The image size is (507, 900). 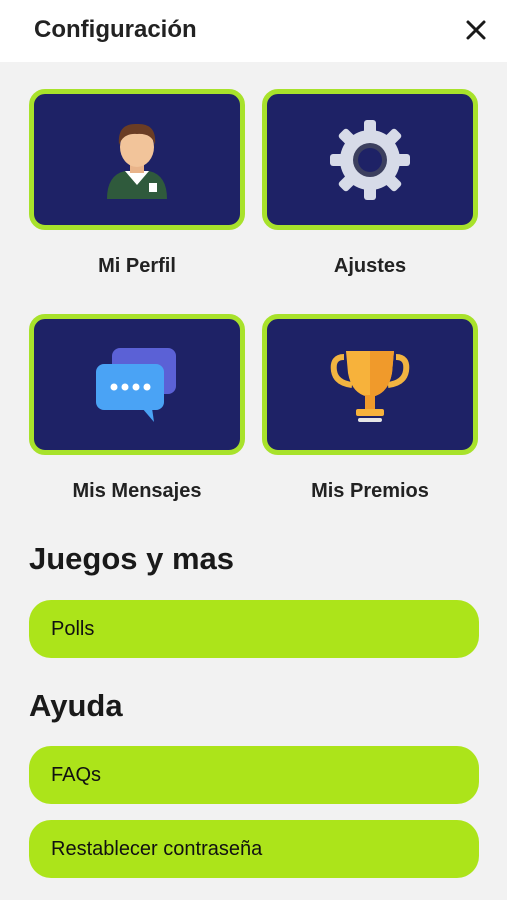 I want to click on profile-avatar-icon, so click(x=137, y=161).